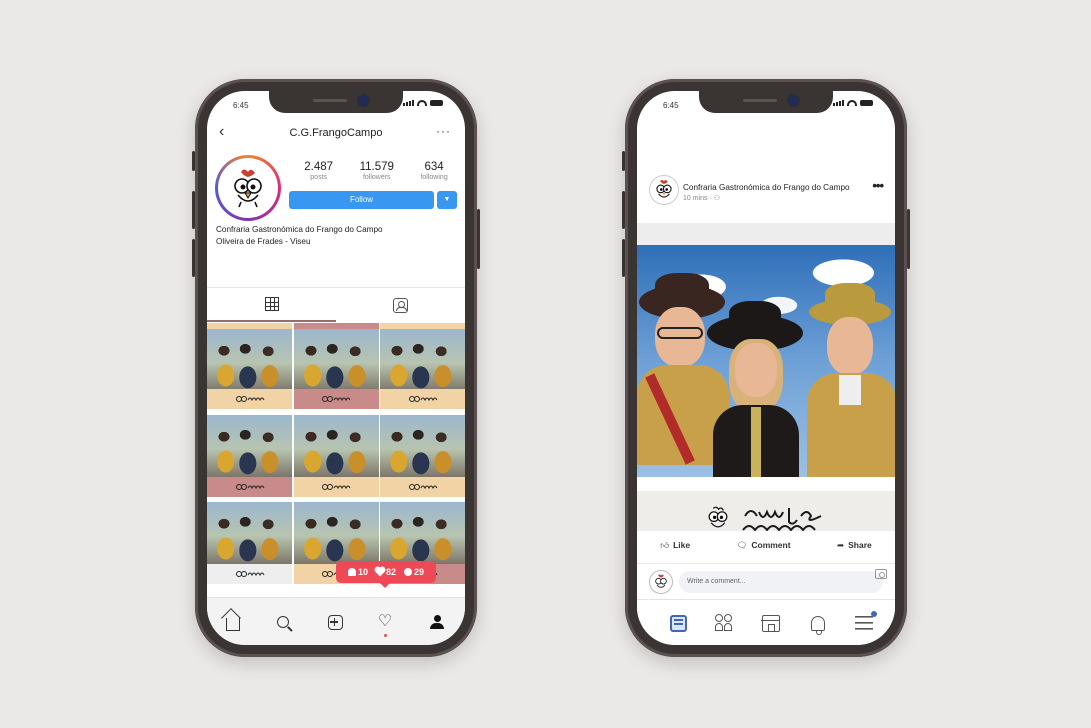 The height and width of the screenshot is (728, 1091). I want to click on nav-profile, so click(437, 622).